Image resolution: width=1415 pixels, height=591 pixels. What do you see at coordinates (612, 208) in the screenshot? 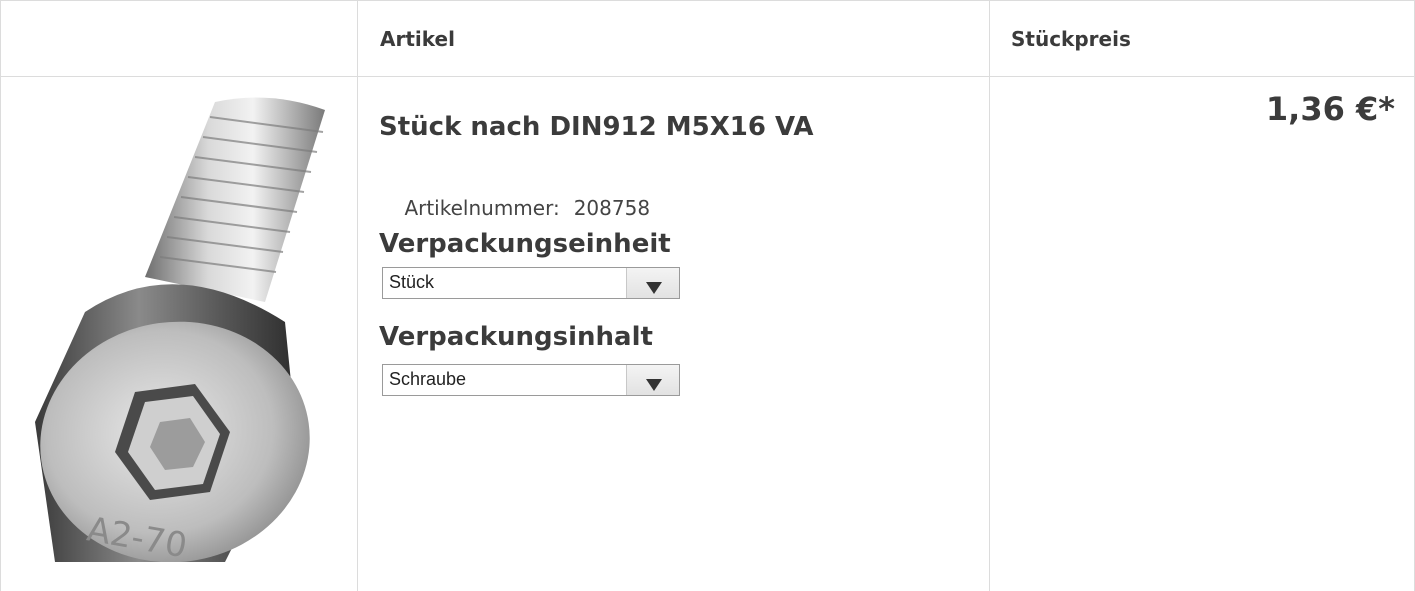
I see `article-number-value: 208758` at bounding box center [612, 208].